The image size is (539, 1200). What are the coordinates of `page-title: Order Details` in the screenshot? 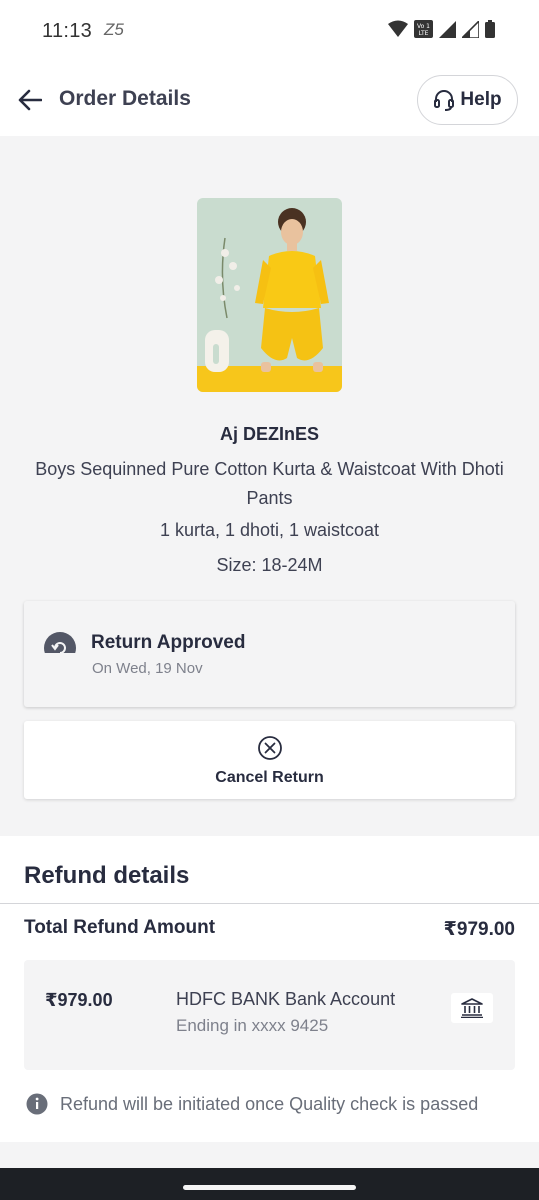 It's located at (125, 98).